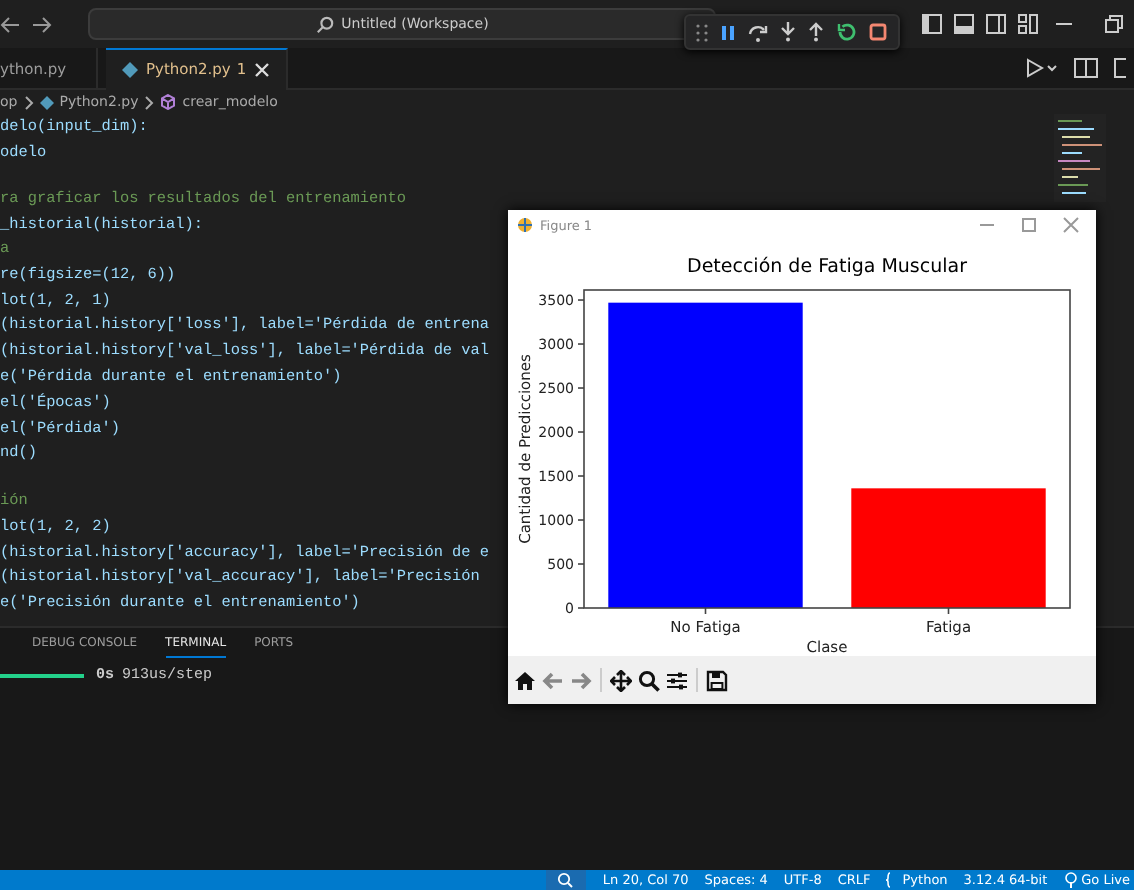 Image resolution: width=1134 pixels, height=890 pixels. What do you see at coordinates (827, 267) in the screenshot?
I see `chart-title: Detección de Fatiga Muscular` at bounding box center [827, 267].